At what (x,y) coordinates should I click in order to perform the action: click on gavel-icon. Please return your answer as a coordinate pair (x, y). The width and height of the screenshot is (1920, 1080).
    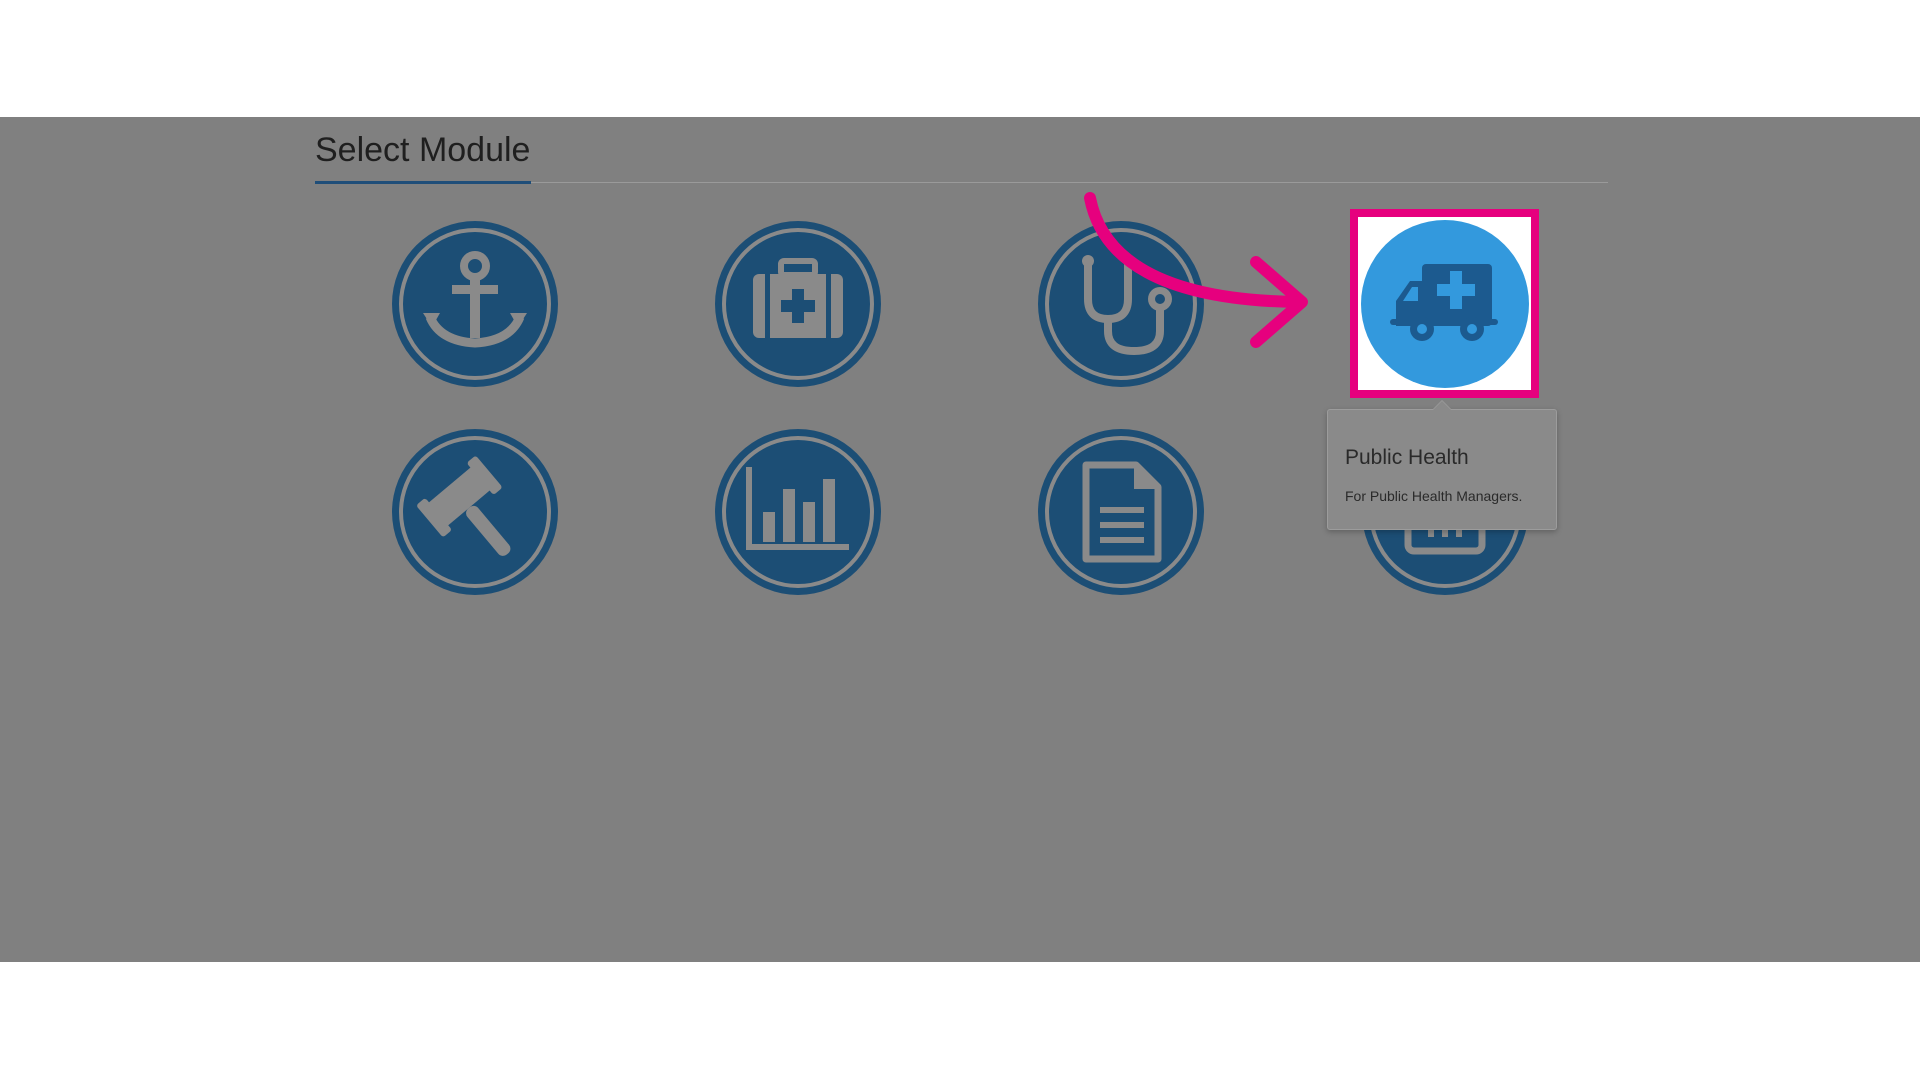
    Looking at the image, I should click on (475, 512).